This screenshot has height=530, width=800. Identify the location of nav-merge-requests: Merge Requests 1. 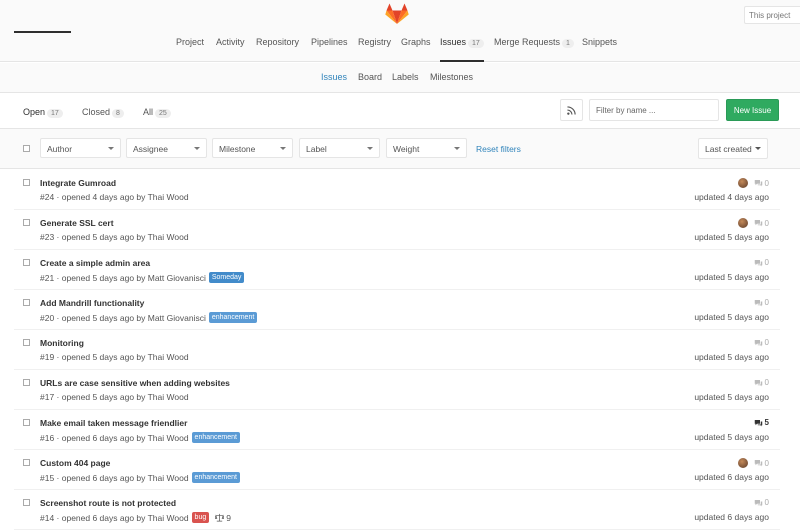
(534, 49).